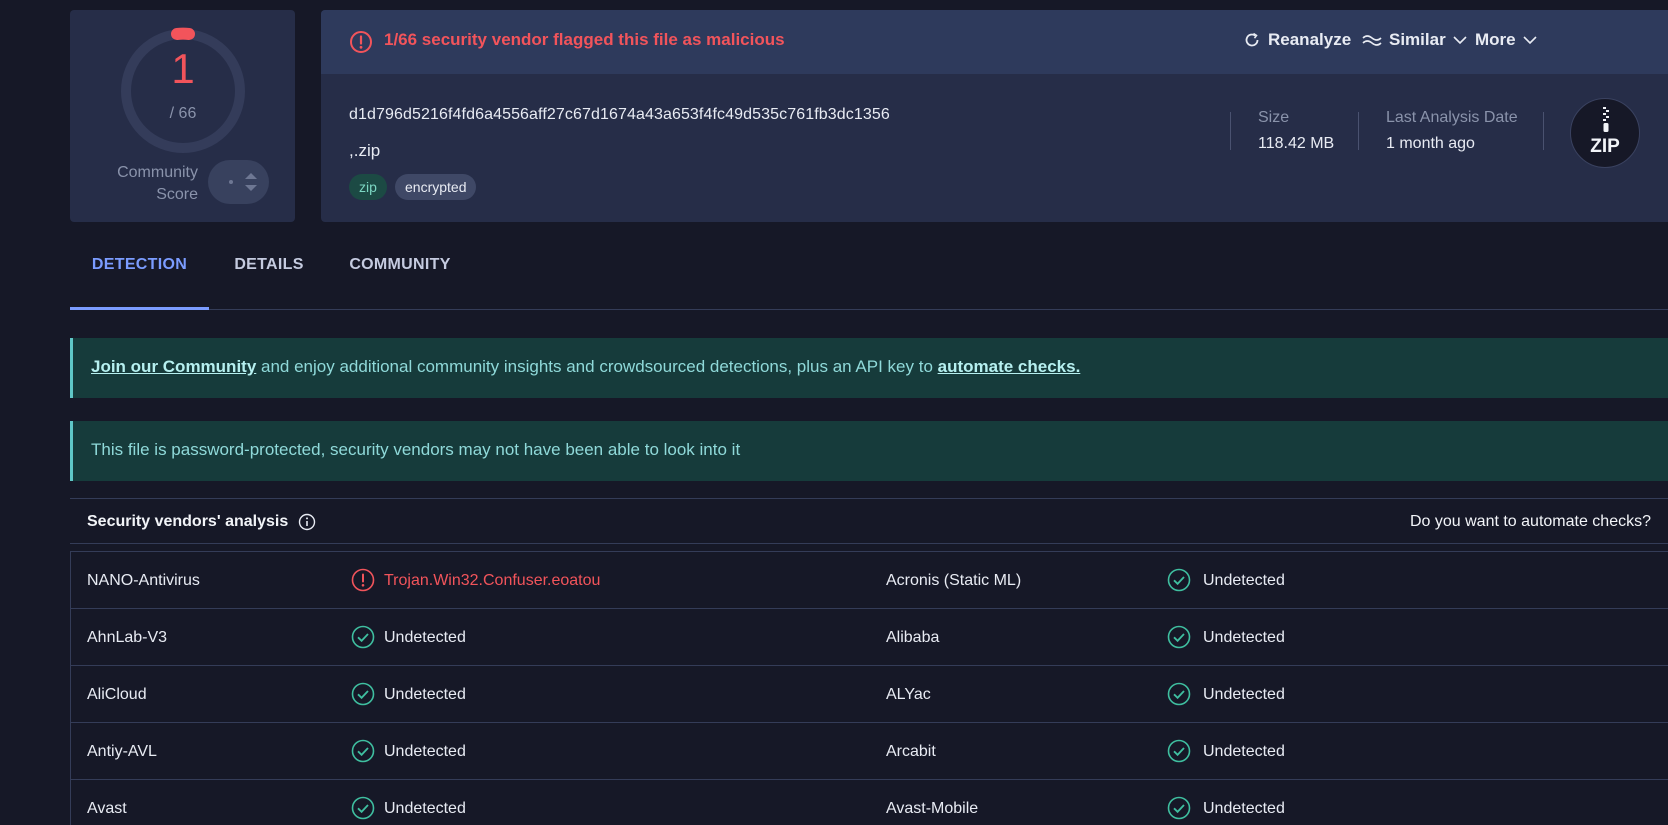 The width and height of the screenshot is (1668, 825). What do you see at coordinates (1372, 40) in the screenshot?
I see `similar-wave-icon` at bounding box center [1372, 40].